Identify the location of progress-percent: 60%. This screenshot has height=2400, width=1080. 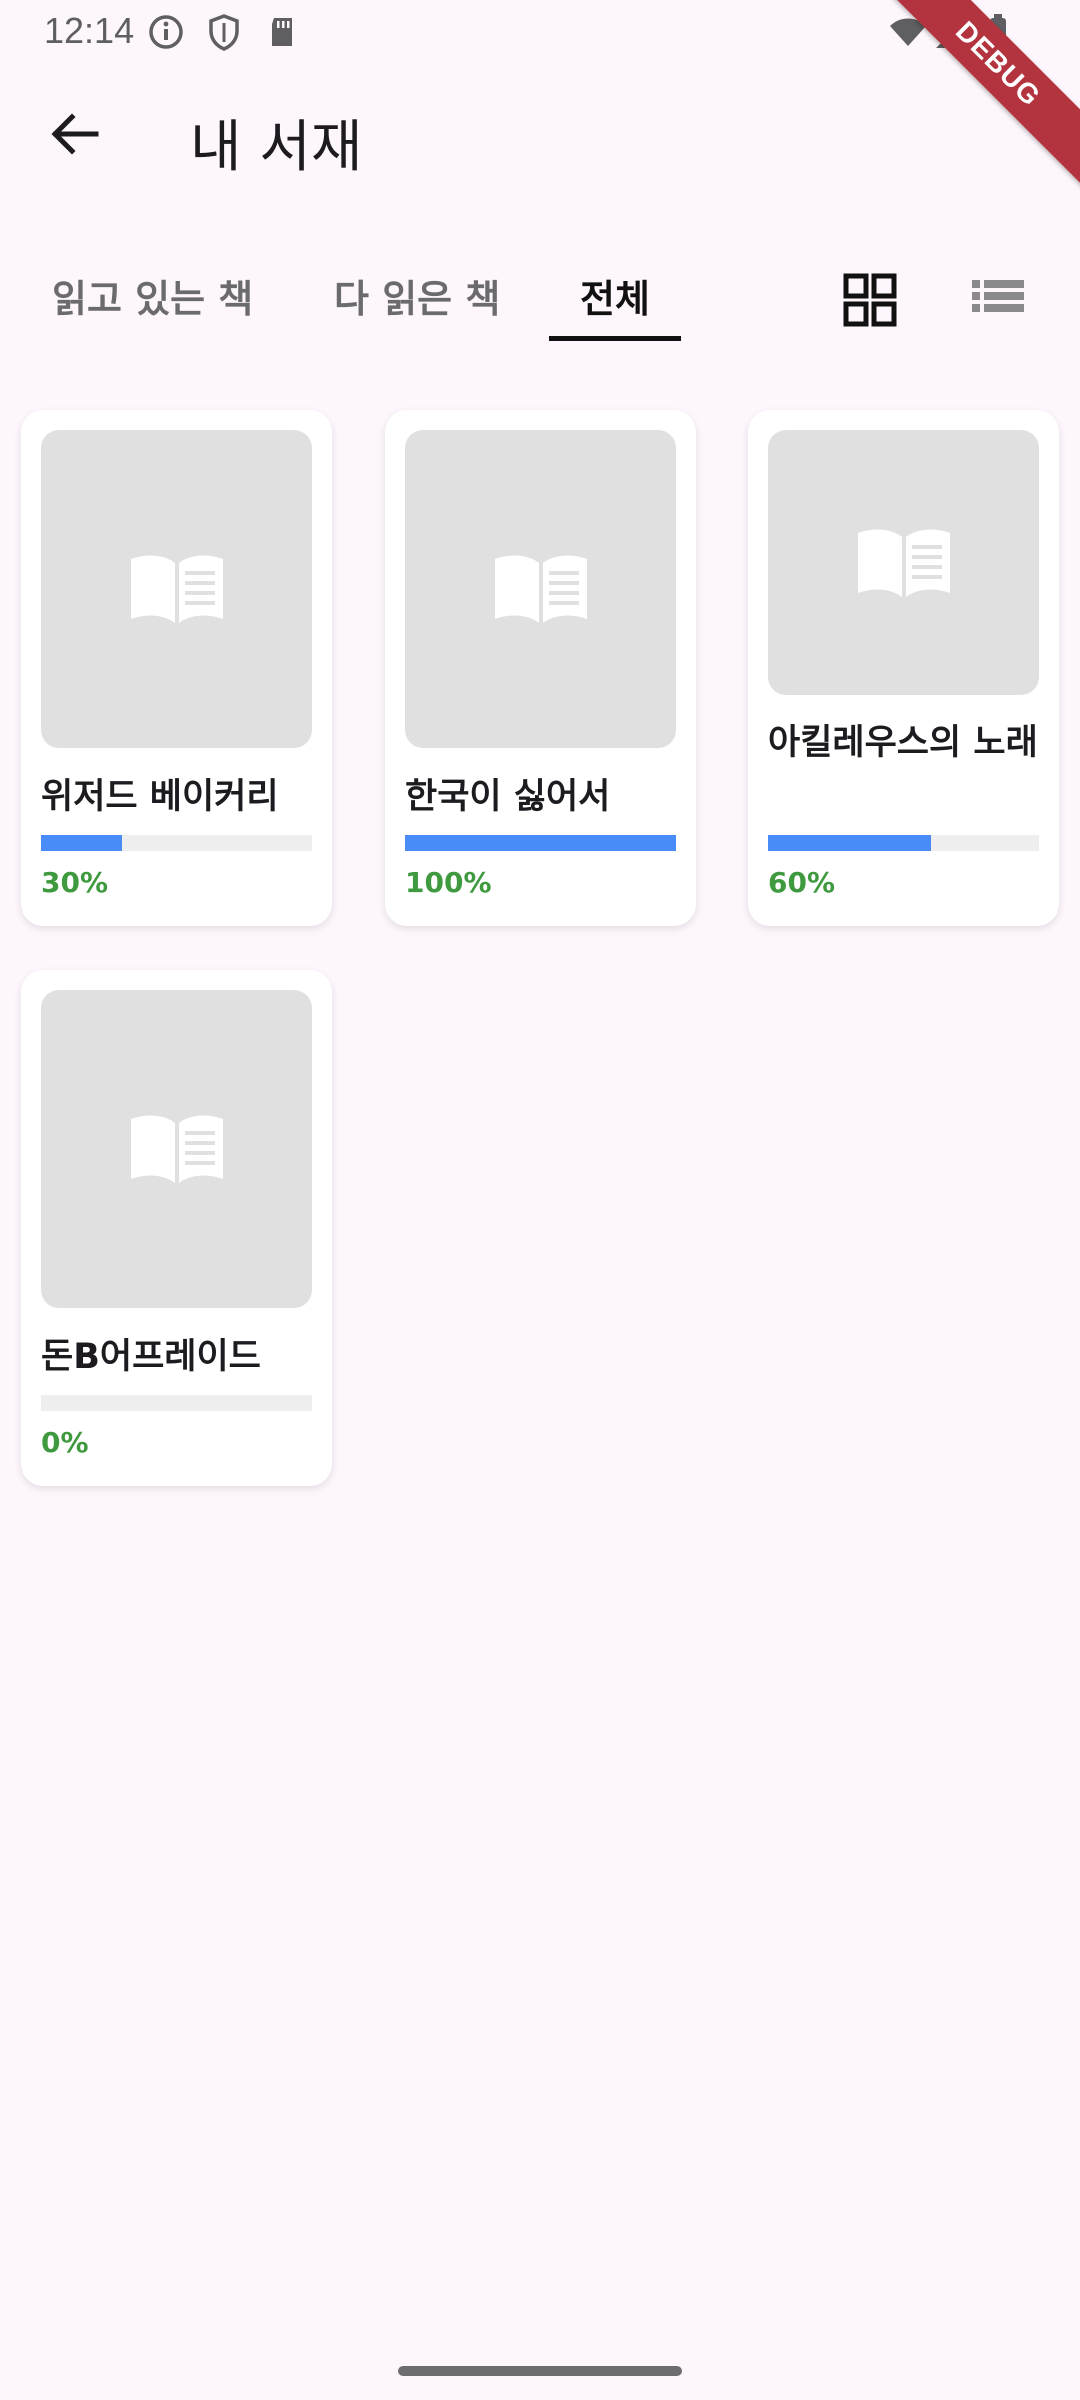
(802, 882).